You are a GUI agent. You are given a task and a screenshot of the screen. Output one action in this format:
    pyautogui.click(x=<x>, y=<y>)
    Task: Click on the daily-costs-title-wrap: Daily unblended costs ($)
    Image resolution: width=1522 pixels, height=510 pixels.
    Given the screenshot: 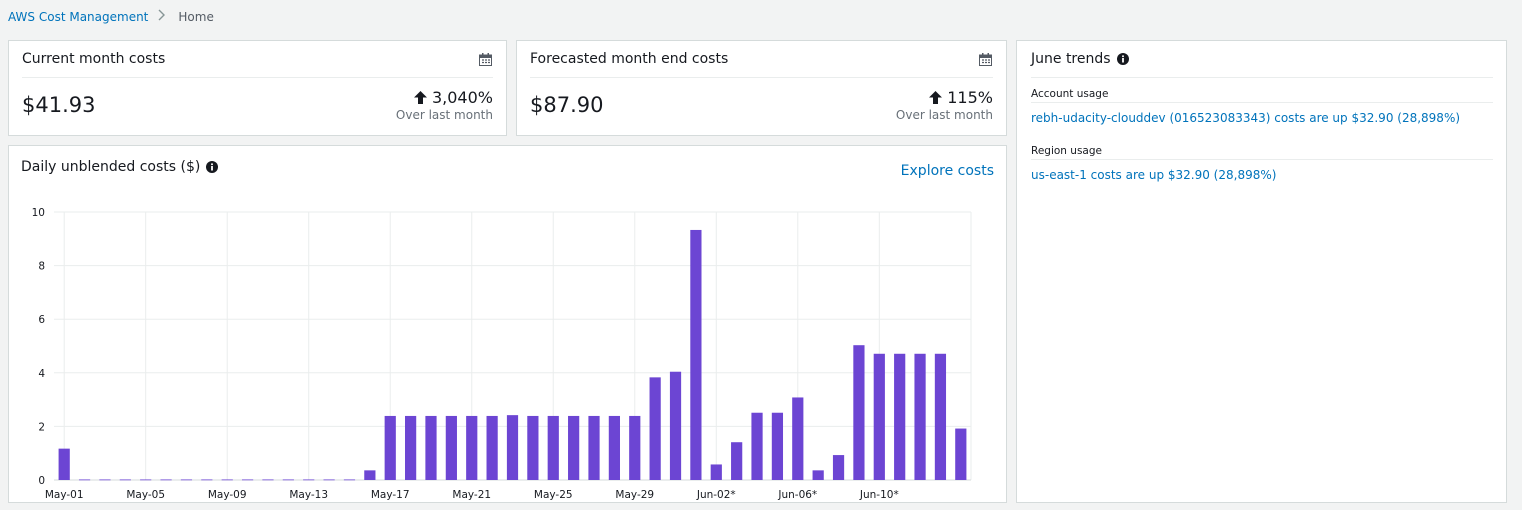 What is the action you would take?
    pyautogui.click(x=120, y=167)
    